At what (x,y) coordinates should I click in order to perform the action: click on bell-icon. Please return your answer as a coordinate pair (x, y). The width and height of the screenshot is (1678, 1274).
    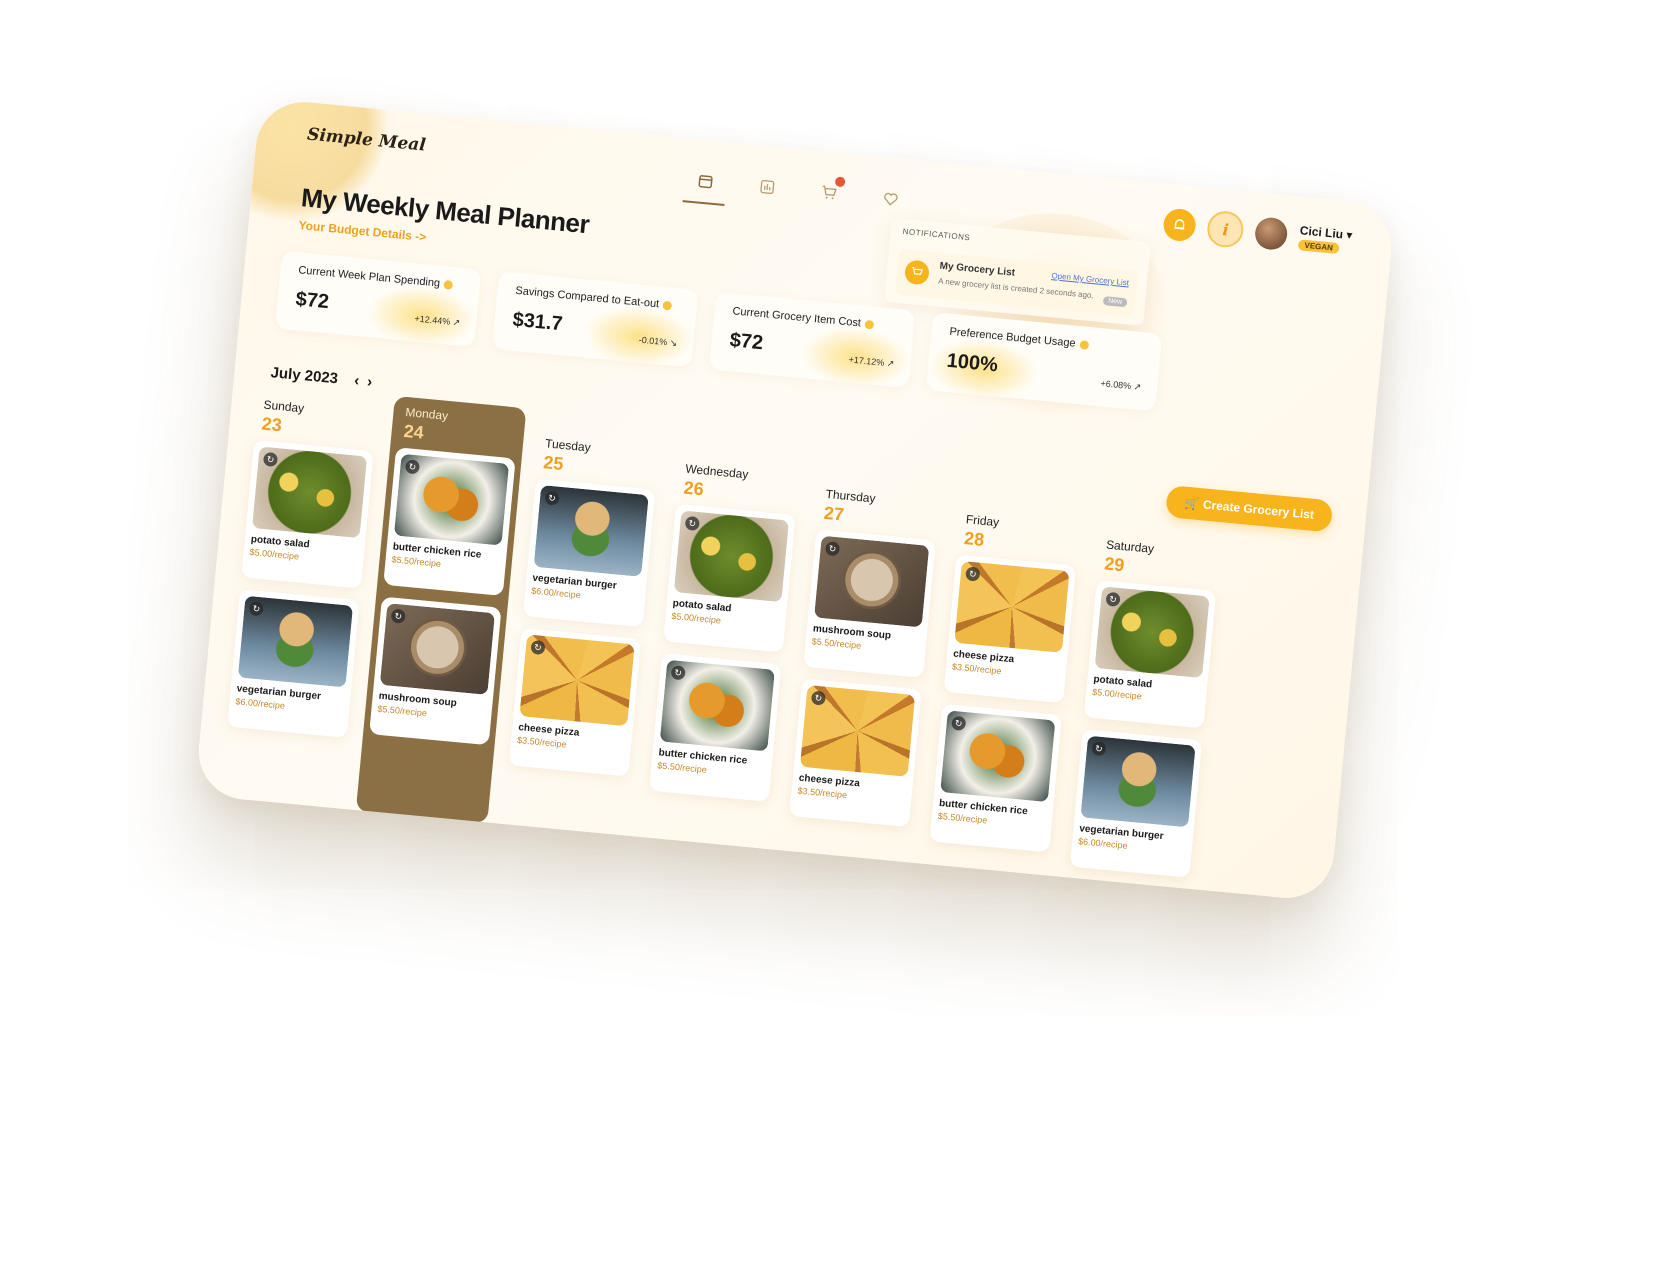
    Looking at the image, I should click on (1180, 225).